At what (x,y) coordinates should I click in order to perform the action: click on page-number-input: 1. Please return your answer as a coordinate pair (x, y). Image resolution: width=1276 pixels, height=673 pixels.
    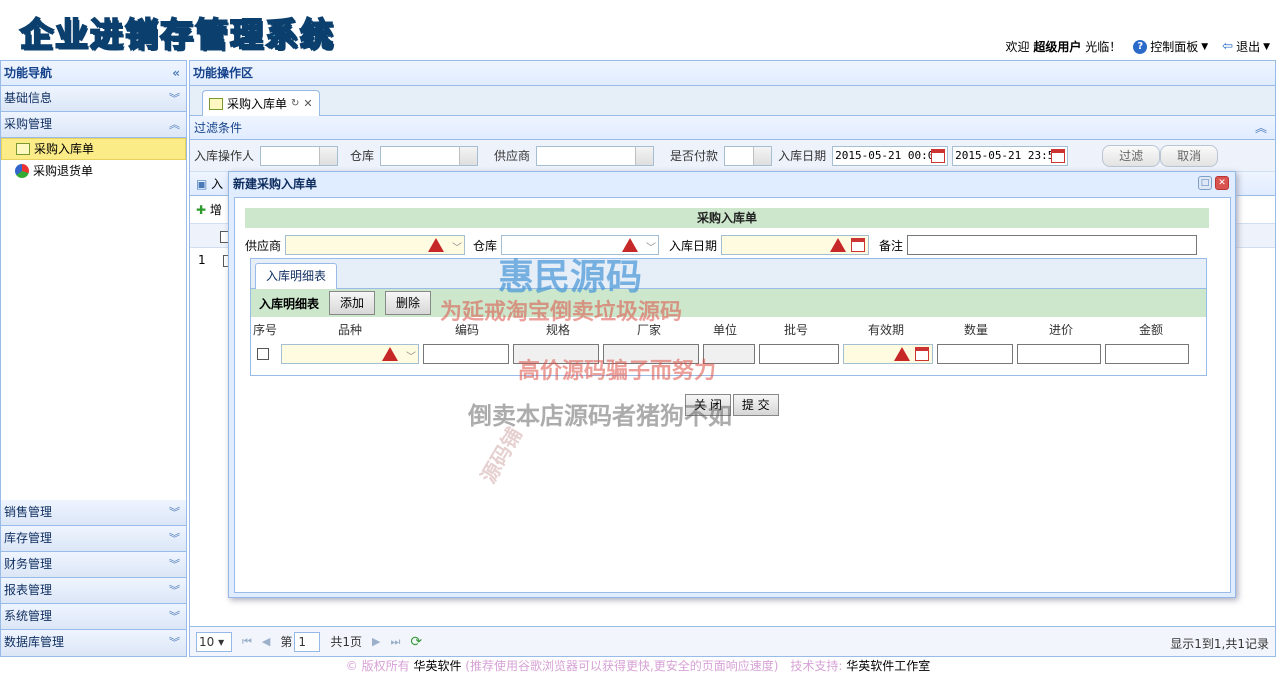
    Looking at the image, I should click on (307, 641).